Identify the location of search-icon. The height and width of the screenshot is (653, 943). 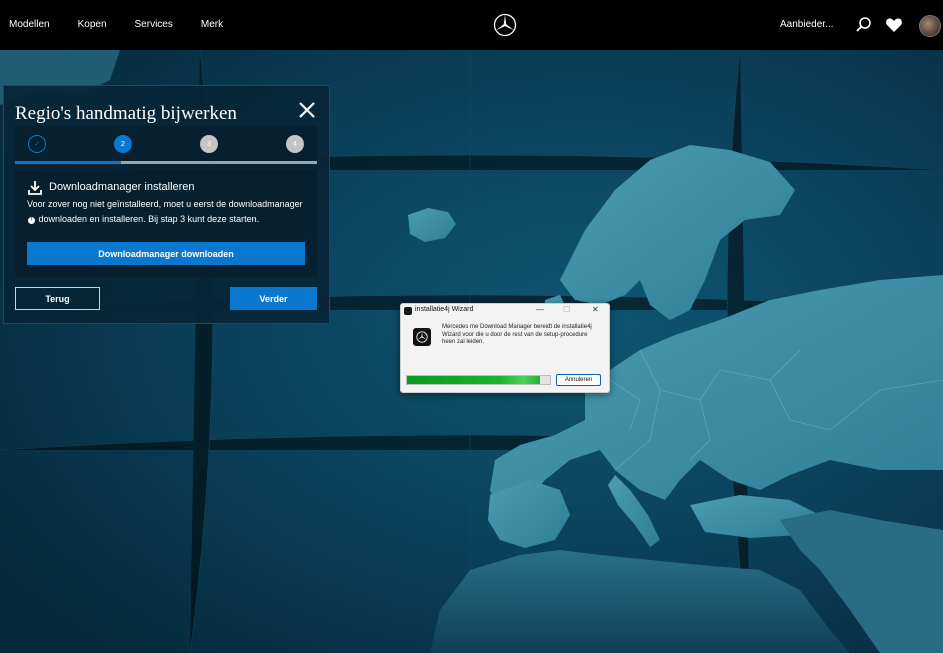
(864, 25).